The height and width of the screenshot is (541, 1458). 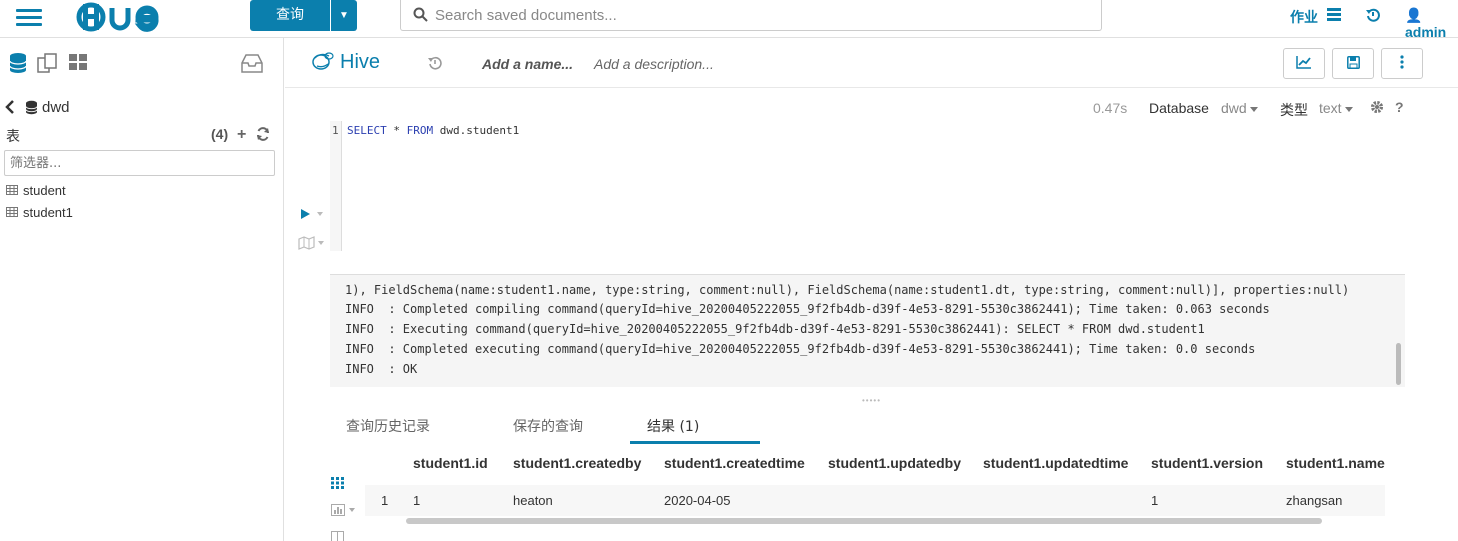 What do you see at coordinates (1335, 463) in the screenshot?
I see `column-header: student1.name` at bounding box center [1335, 463].